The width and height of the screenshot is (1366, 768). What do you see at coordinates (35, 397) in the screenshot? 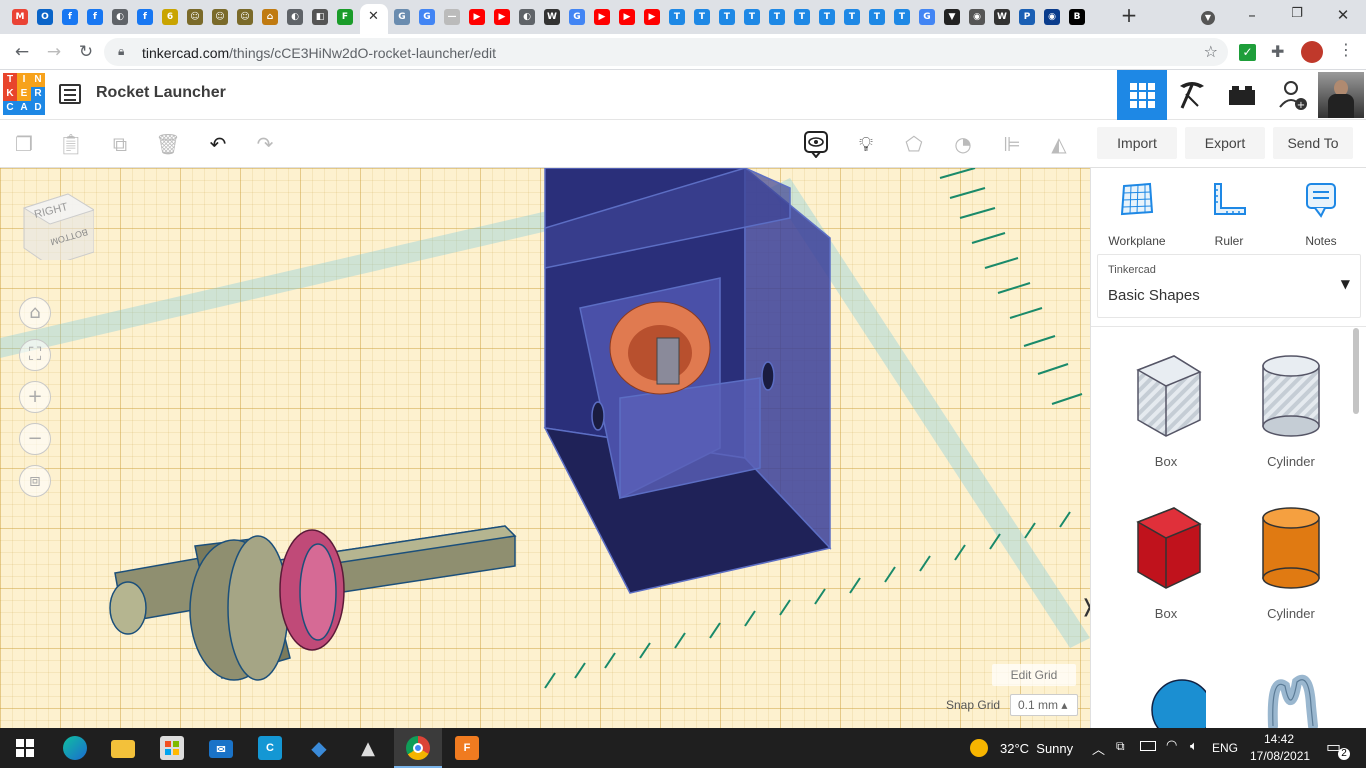
I see `zoom-in-button: +` at bounding box center [35, 397].